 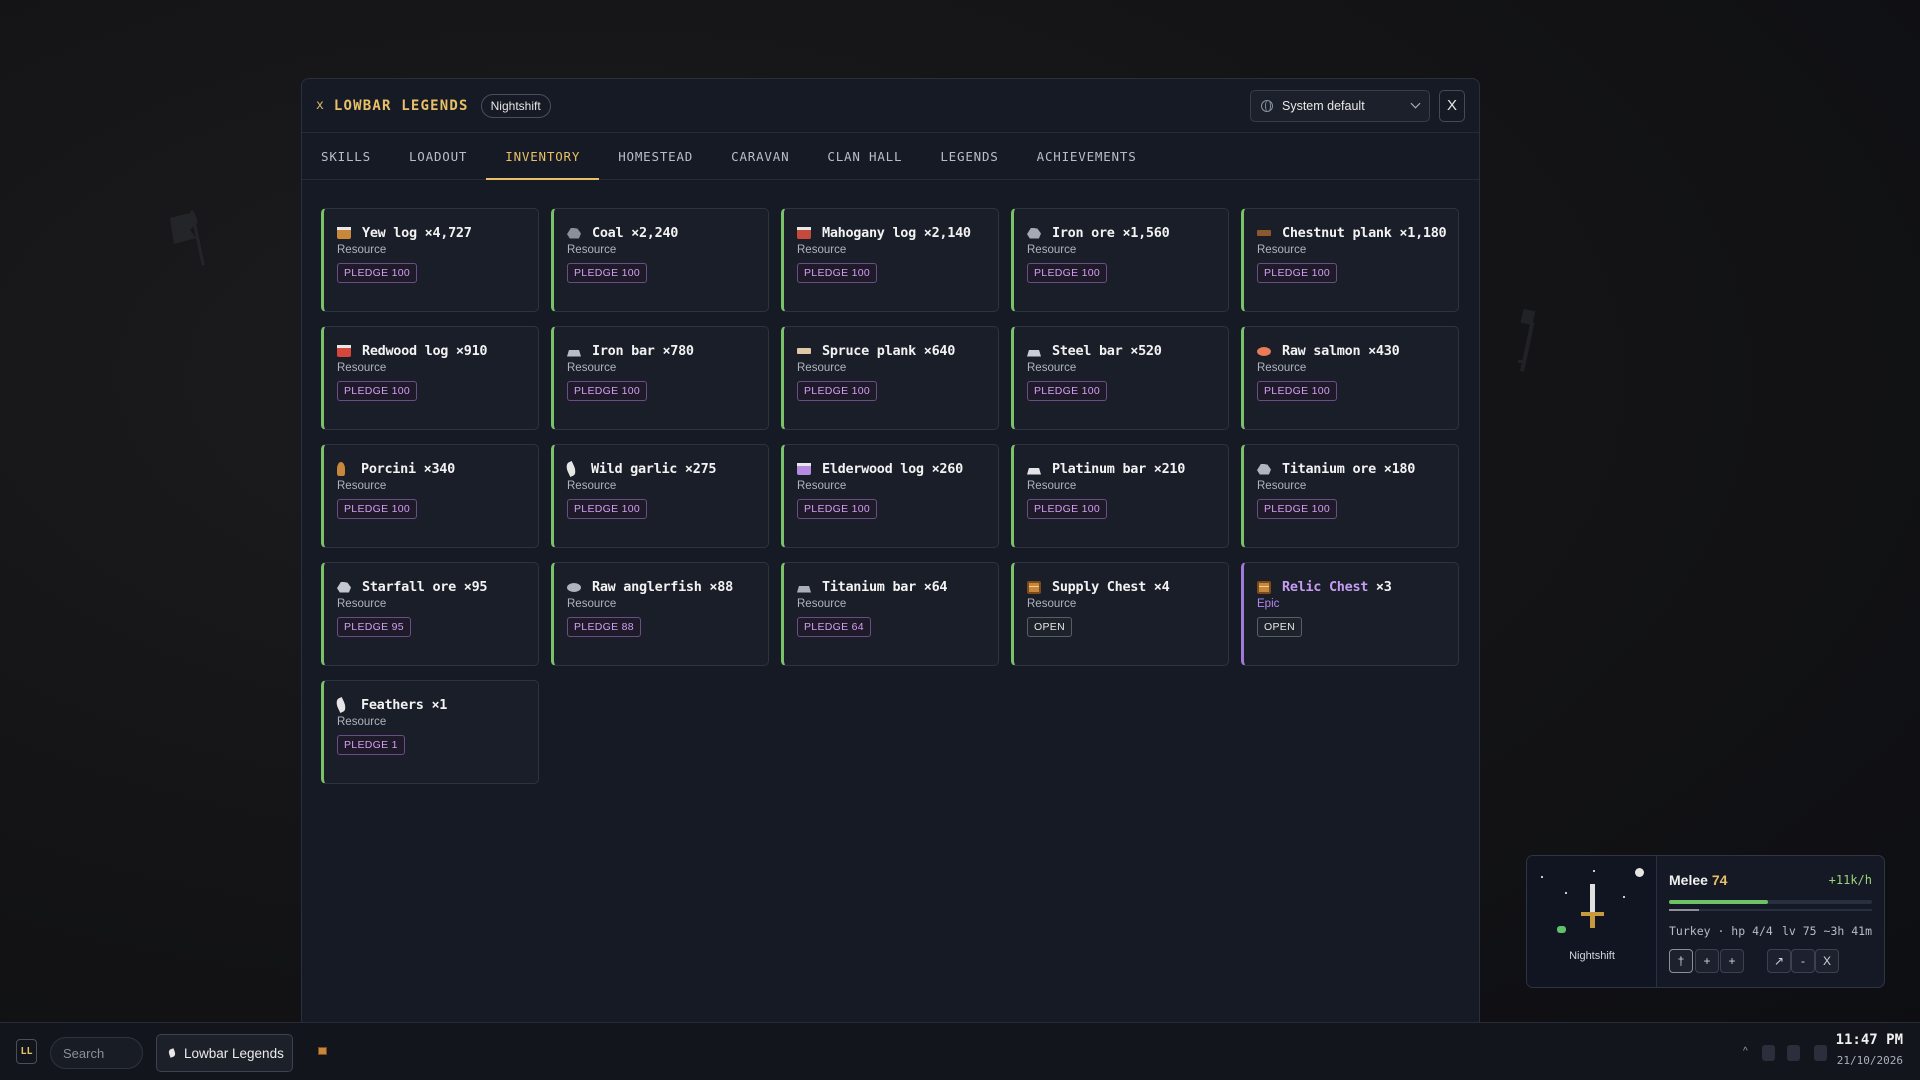 I want to click on clock: 11:47 PM 21/10/2026, so click(x=1869, y=1049).